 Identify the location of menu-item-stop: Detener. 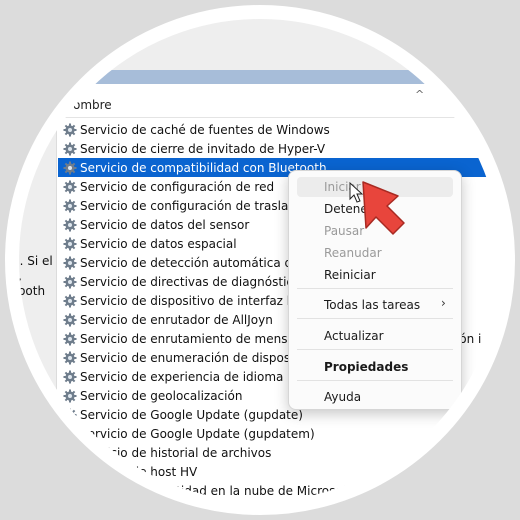
(348, 209).